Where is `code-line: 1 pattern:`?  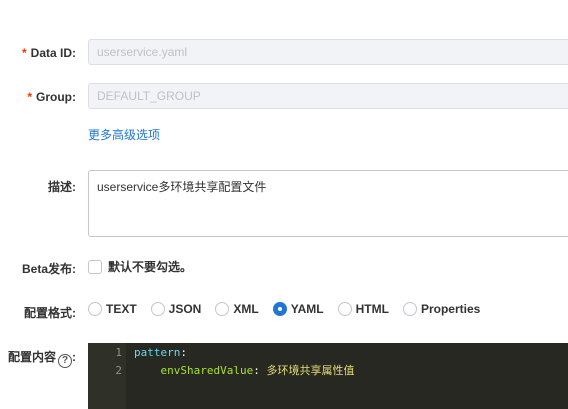 code-line: 1 pattern: is located at coordinates (137, 353).